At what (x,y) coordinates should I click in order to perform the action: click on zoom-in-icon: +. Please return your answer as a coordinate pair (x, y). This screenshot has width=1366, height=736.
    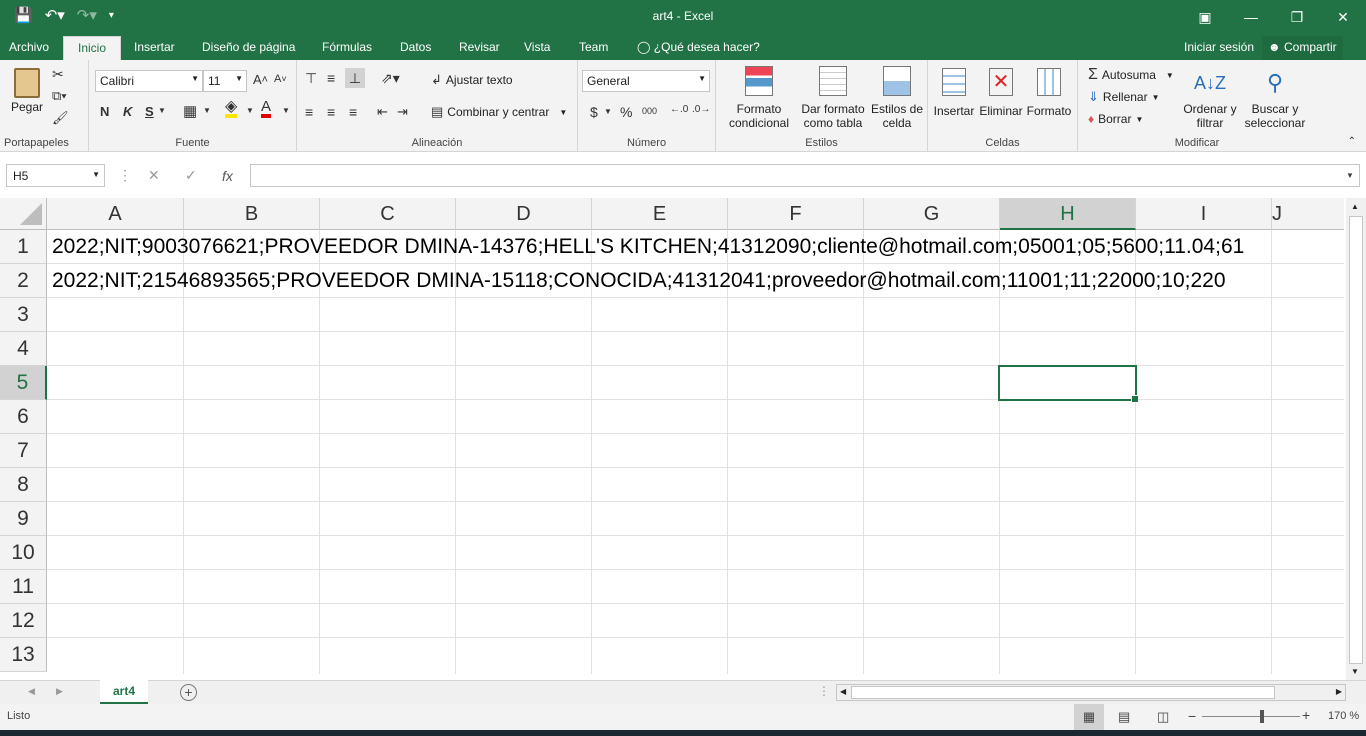
    Looking at the image, I should click on (1306, 715).